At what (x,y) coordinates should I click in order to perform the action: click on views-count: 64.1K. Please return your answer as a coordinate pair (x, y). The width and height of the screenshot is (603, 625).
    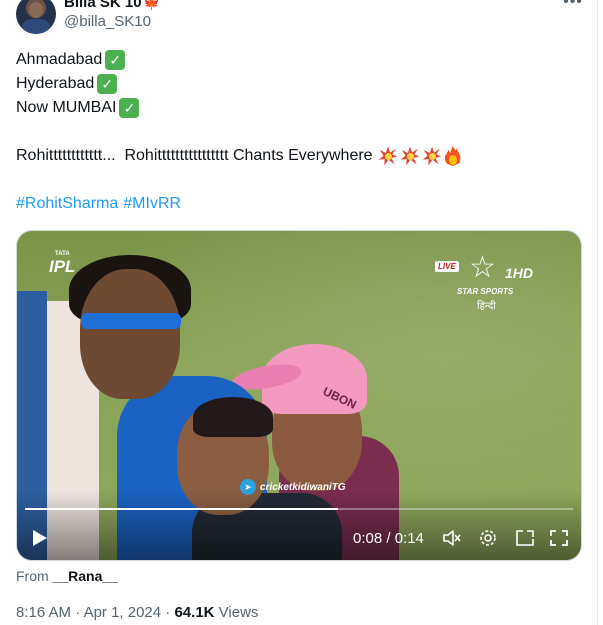
    Looking at the image, I should click on (194, 612).